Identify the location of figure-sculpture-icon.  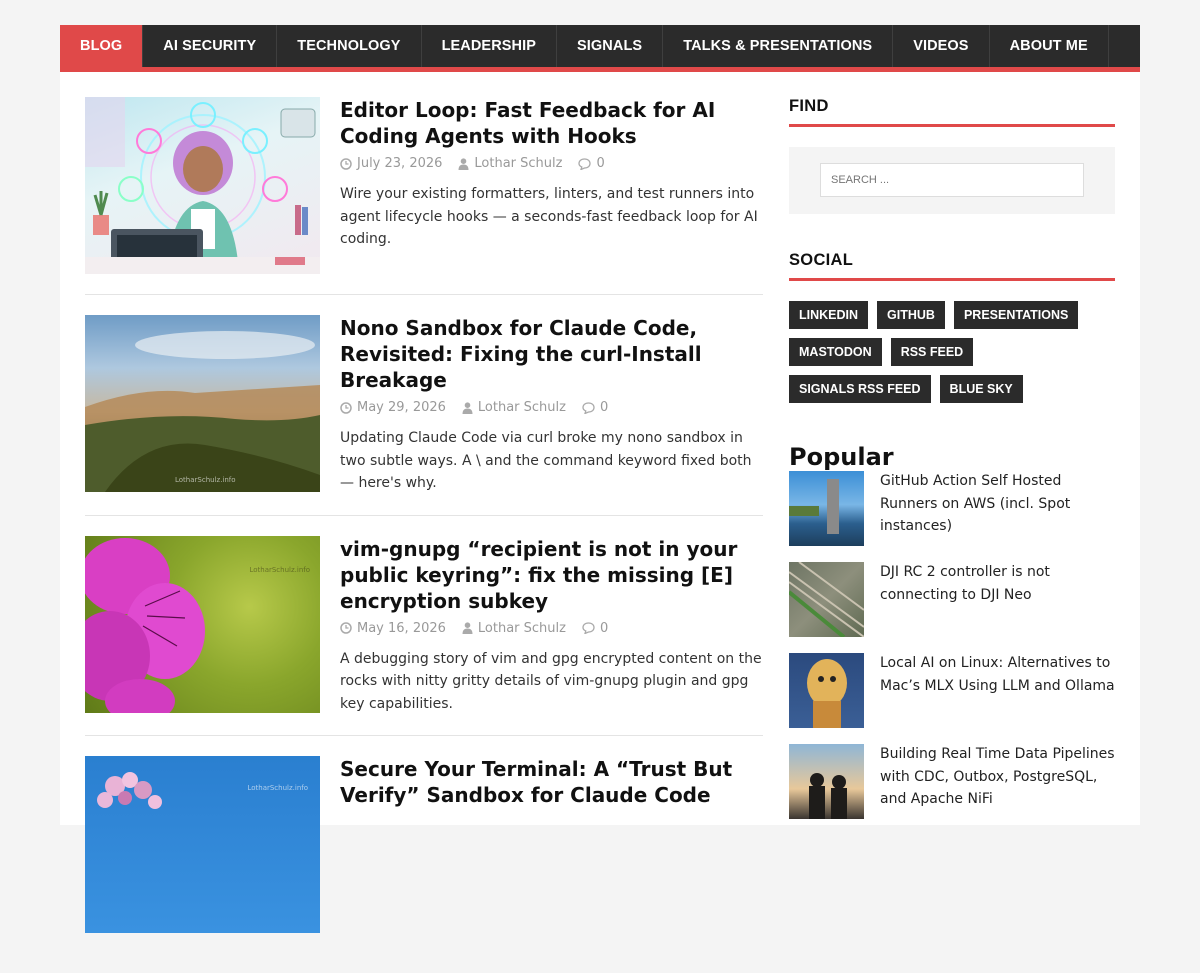
(827, 693).